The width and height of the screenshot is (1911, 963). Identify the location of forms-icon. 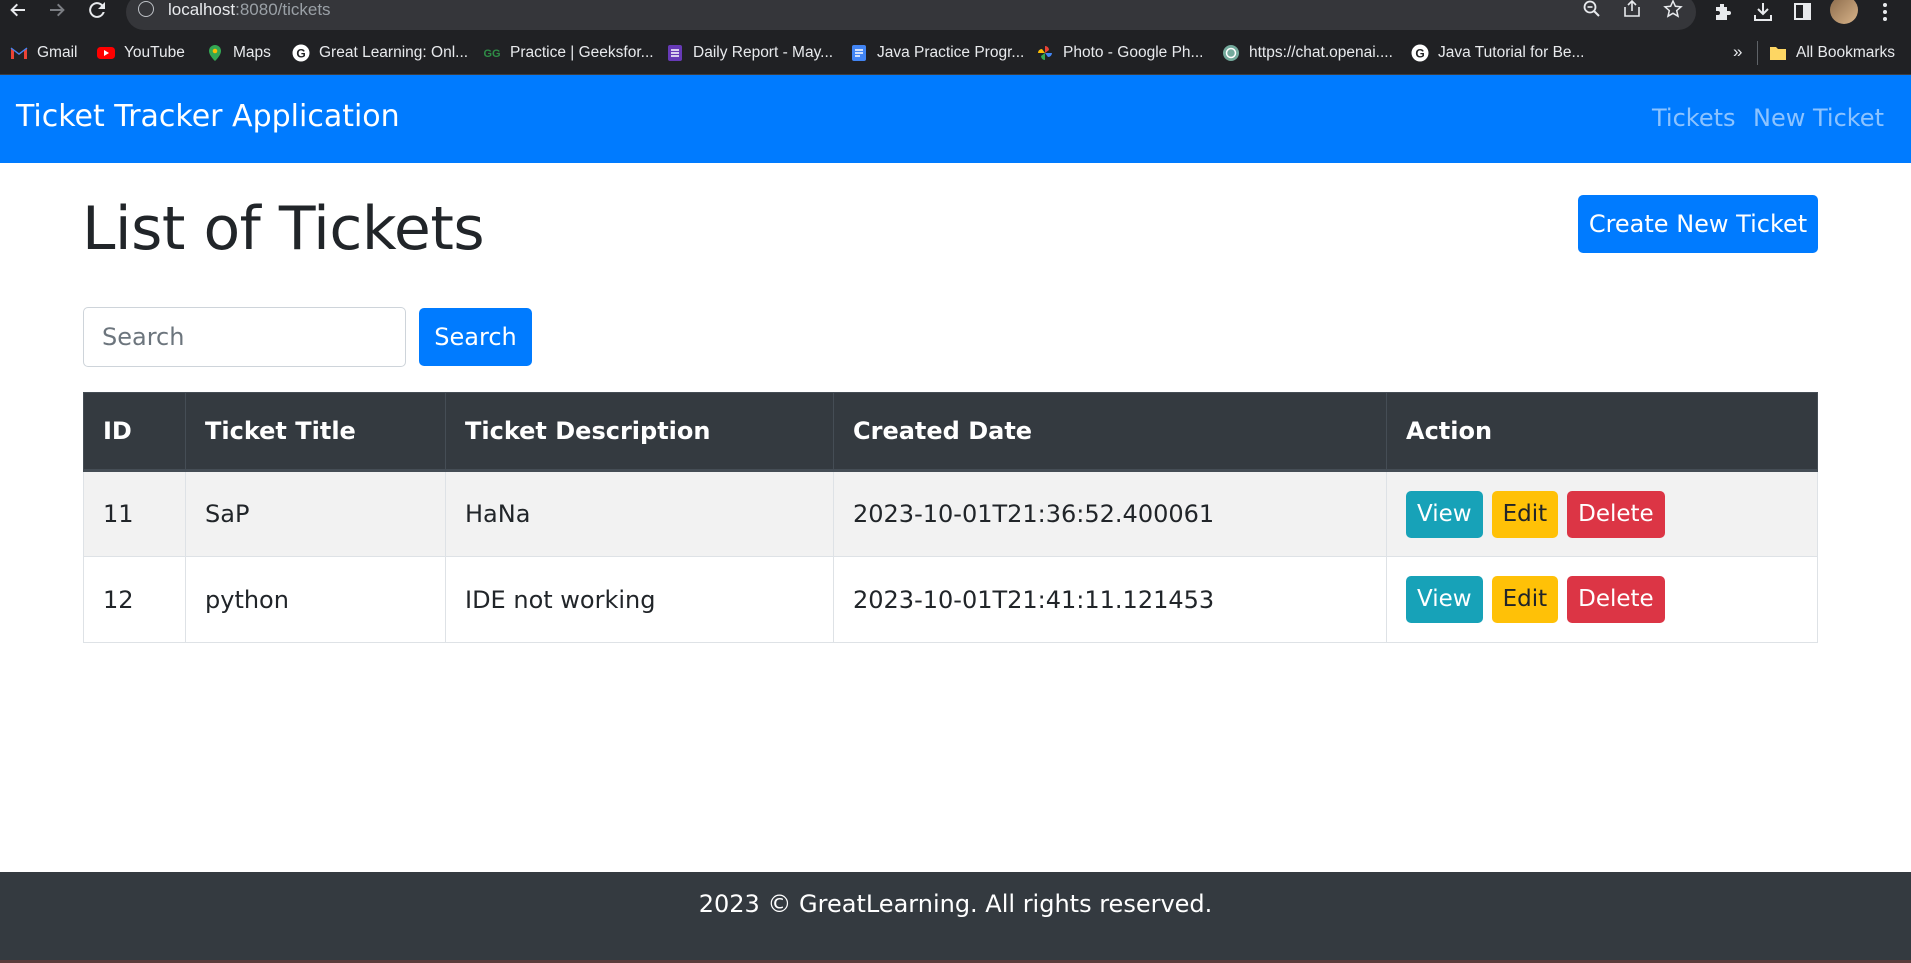
(675, 53).